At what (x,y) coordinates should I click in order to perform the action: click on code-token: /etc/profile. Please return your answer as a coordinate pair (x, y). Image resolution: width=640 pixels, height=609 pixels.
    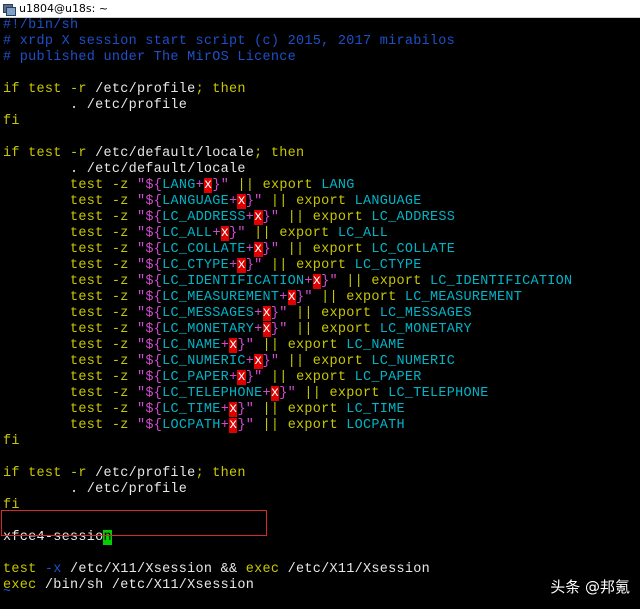
    Looking at the image, I should click on (145, 473).